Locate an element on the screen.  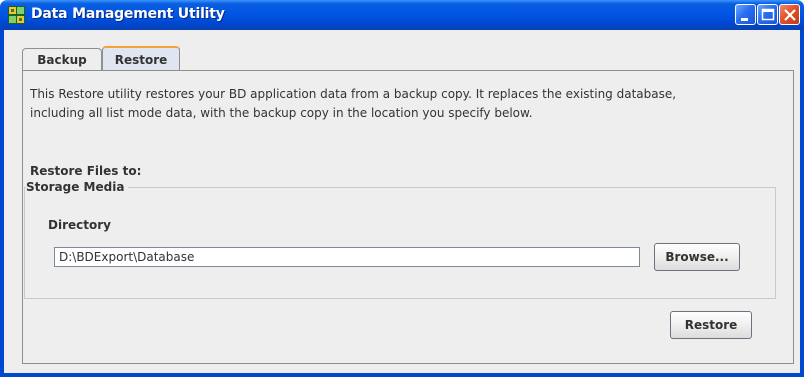
close-icon is located at coordinates (790, 15).